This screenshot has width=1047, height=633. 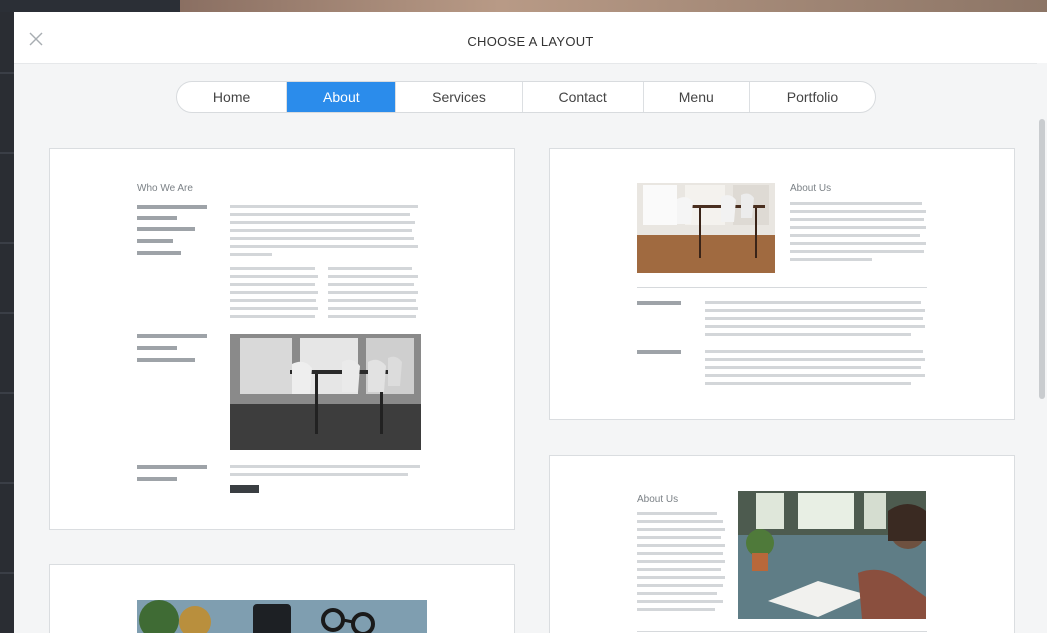 I want to click on layout-card-about-us-photo-right: About Us, so click(x=782, y=544).